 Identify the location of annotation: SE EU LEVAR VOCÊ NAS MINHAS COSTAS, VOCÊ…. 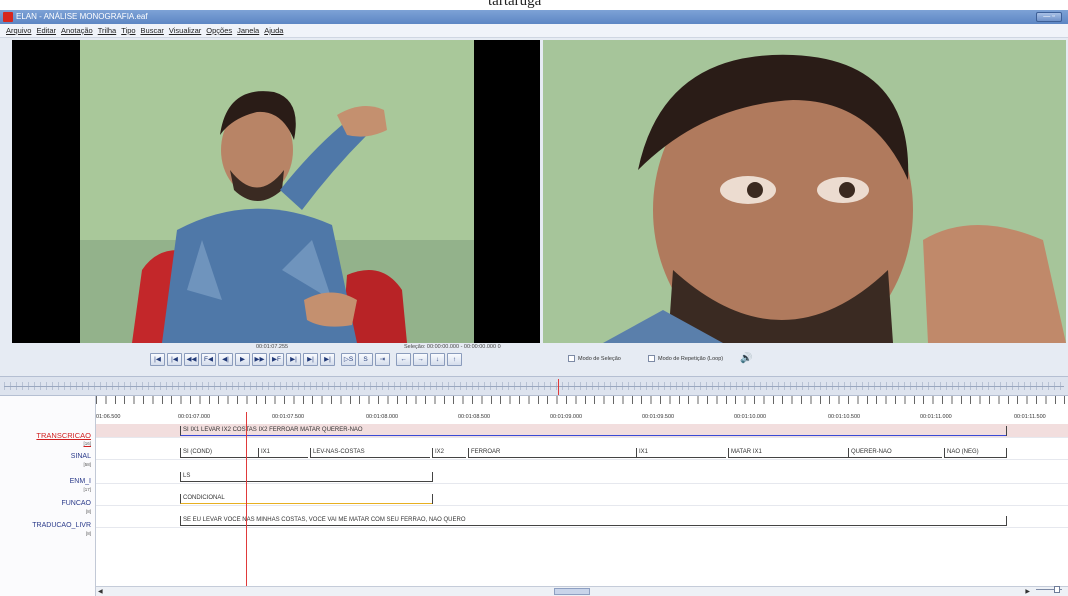
(593, 521).